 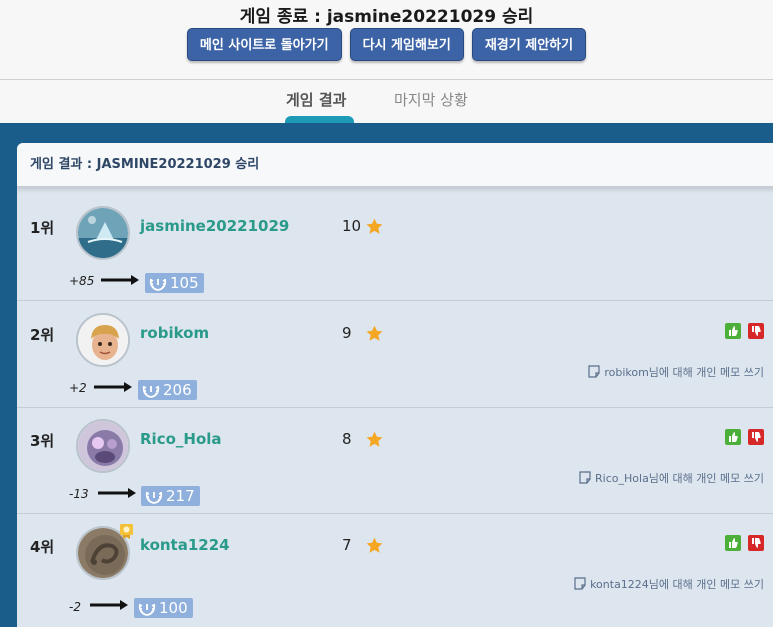 What do you see at coordinates (214, 226) in the screenshot?
I see `player-name: jasmine20221029` at bounding box center [214, 226].